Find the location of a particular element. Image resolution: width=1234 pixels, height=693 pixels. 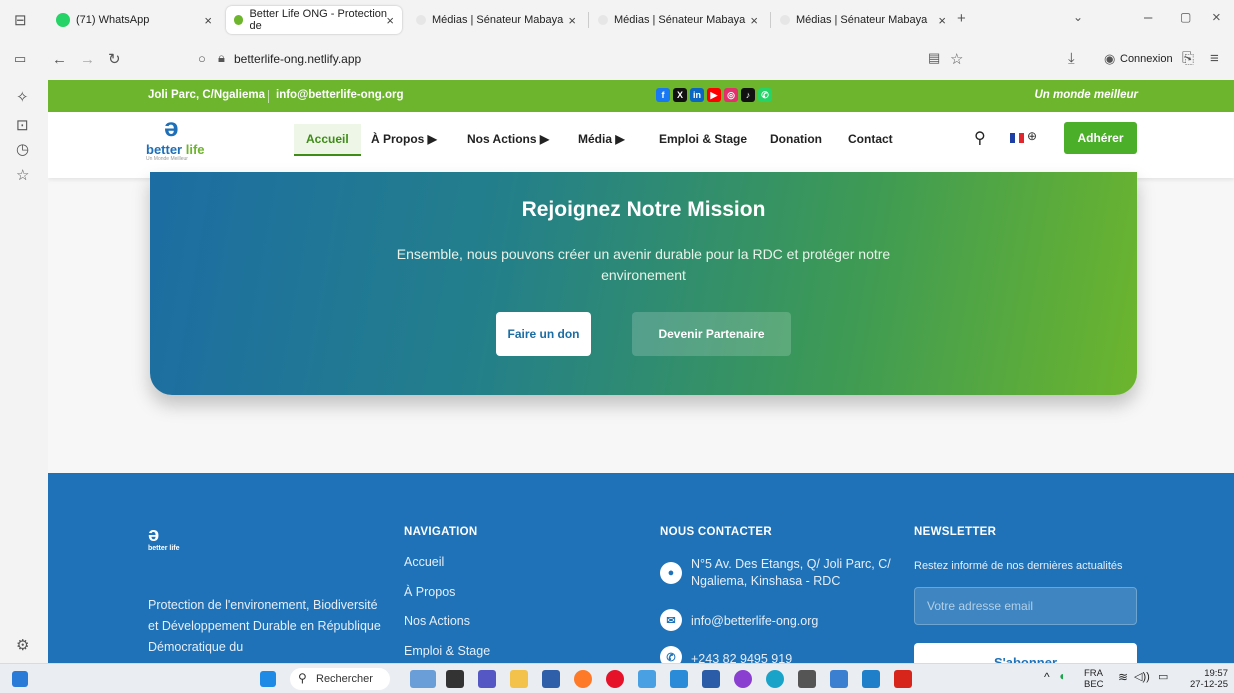

taskbar-search: ⚲ Rechercher is located at coordinates (340, 679).